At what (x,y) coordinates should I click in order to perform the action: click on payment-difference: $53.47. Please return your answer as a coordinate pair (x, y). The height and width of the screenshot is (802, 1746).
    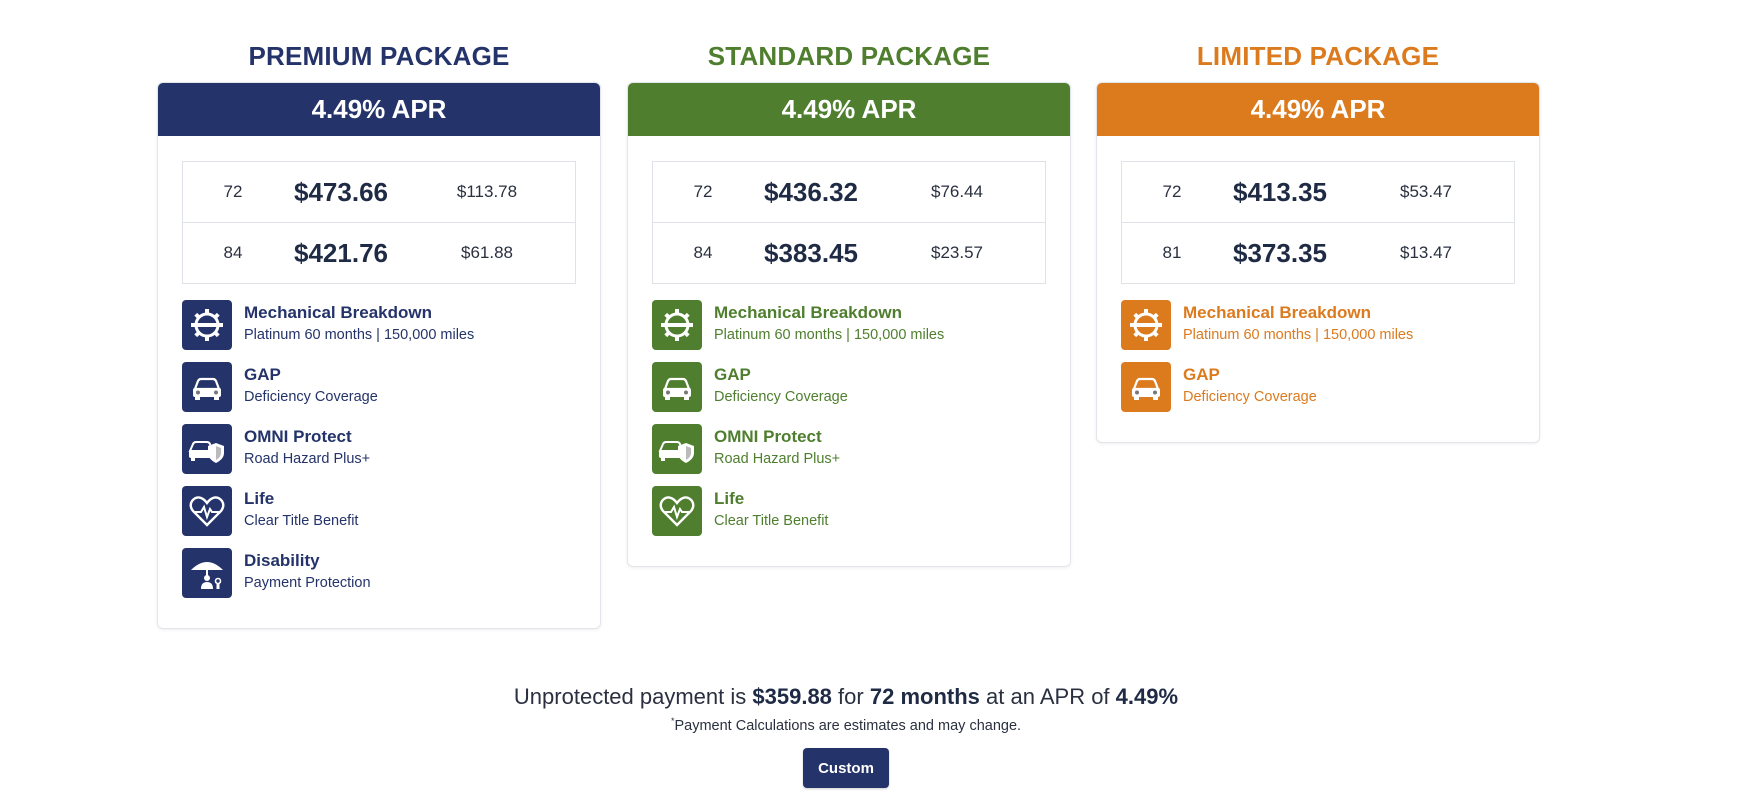
    Looking at the image, I should click on (1426, 191).